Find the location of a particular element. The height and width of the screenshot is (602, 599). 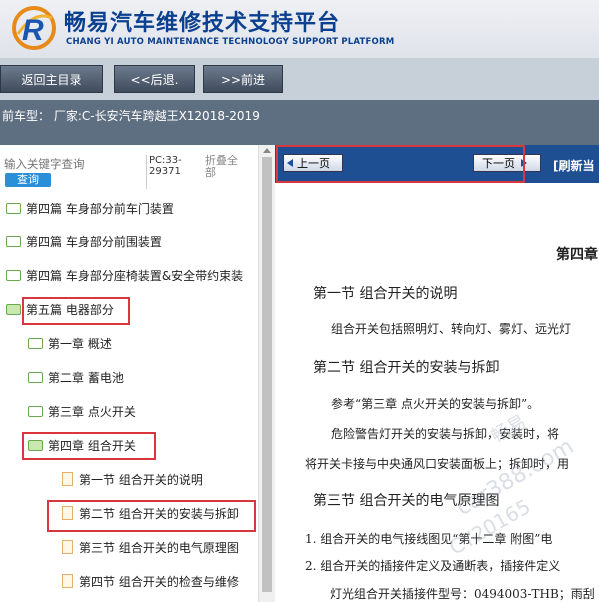

list-item: 2. 组合开关的插接件定义及通断表，插接件定义 is located at coordinates (433, 566).